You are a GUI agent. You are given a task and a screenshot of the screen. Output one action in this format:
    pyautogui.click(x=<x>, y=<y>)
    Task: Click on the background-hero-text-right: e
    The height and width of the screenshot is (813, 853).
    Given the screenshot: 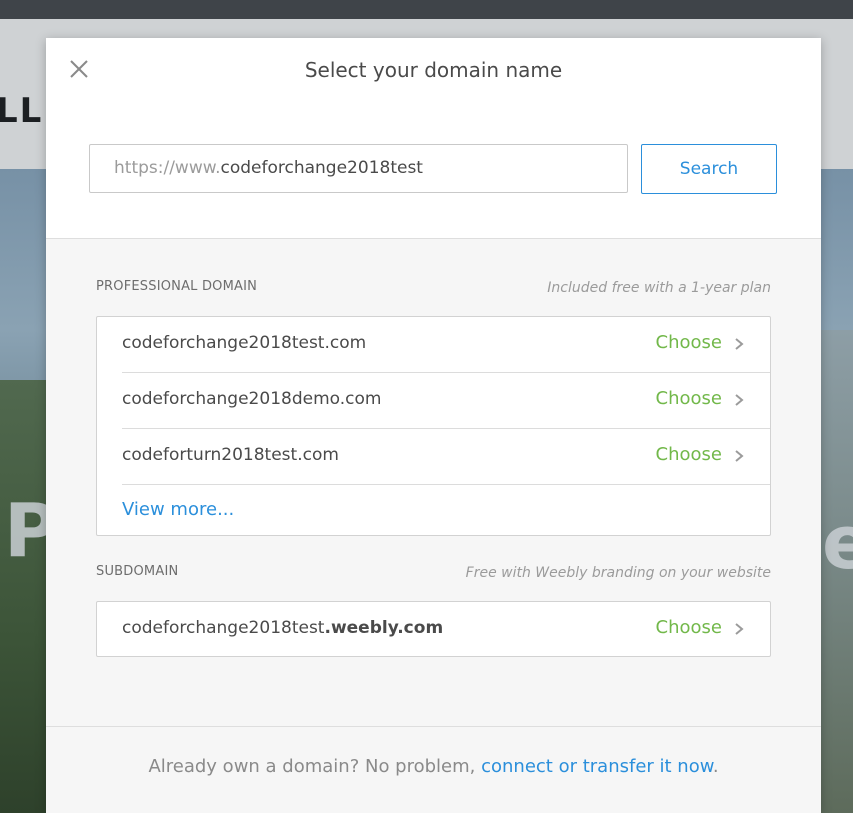 What is the action you would take?
    pyautogui.click(x=837, y=543)
    